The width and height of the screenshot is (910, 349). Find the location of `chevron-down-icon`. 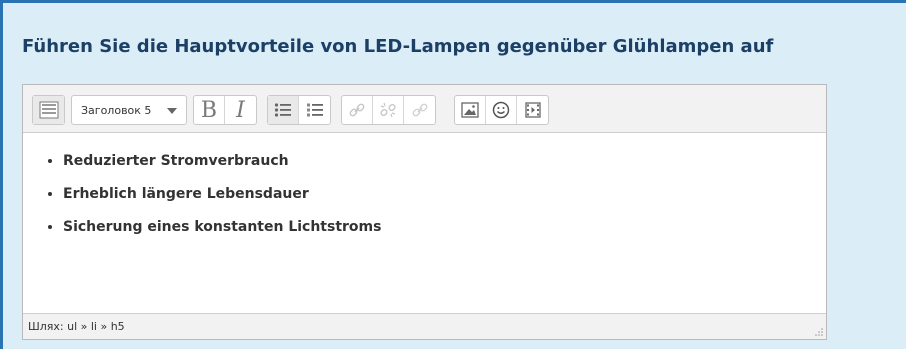

chevron-down-icon is located at coordinates (172, 111).